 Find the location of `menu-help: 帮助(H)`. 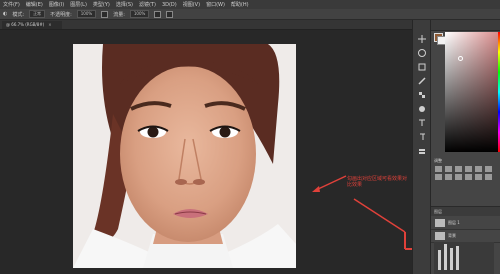

menu-help: 帮助(H) is located at coordinates (240, 4).